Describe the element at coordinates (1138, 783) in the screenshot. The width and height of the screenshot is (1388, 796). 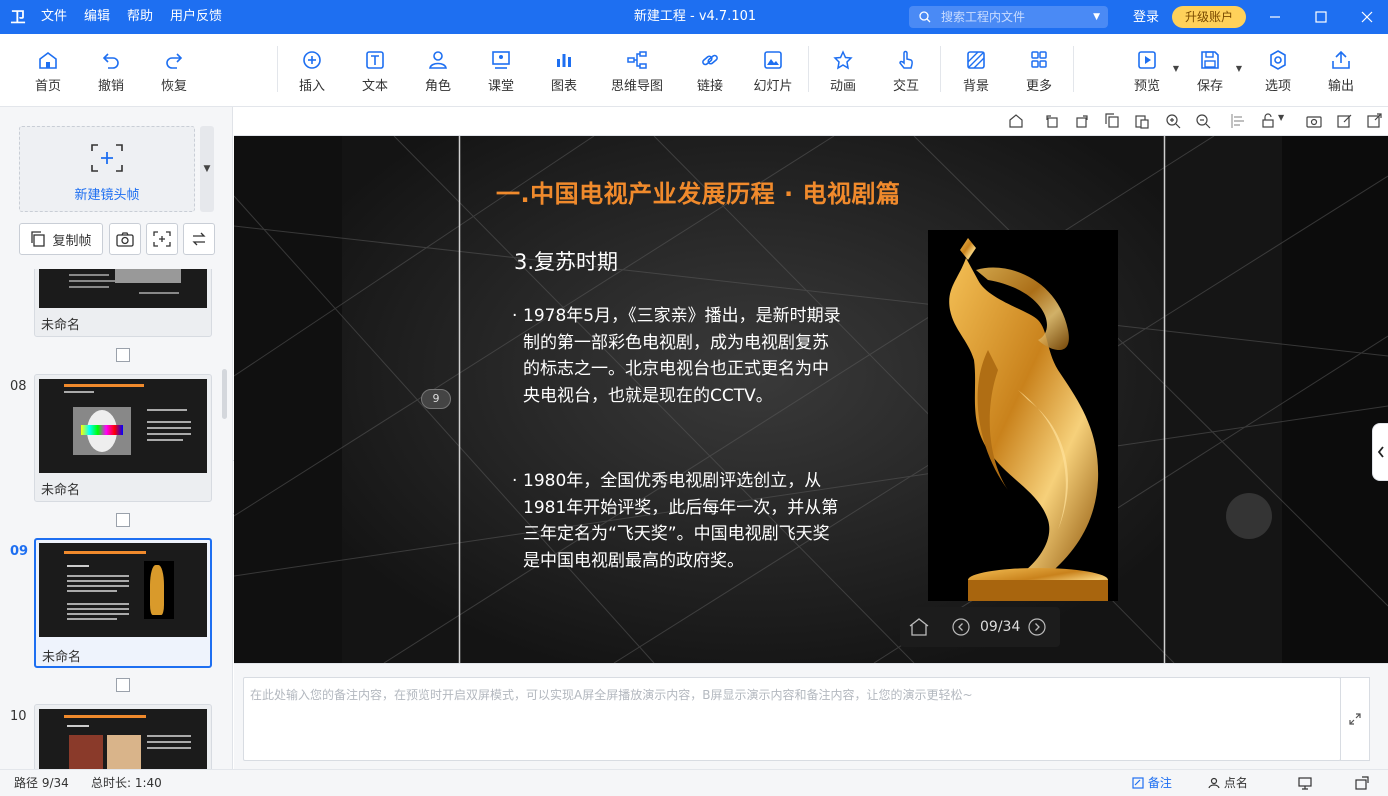
I see `notes-icon` at that location.